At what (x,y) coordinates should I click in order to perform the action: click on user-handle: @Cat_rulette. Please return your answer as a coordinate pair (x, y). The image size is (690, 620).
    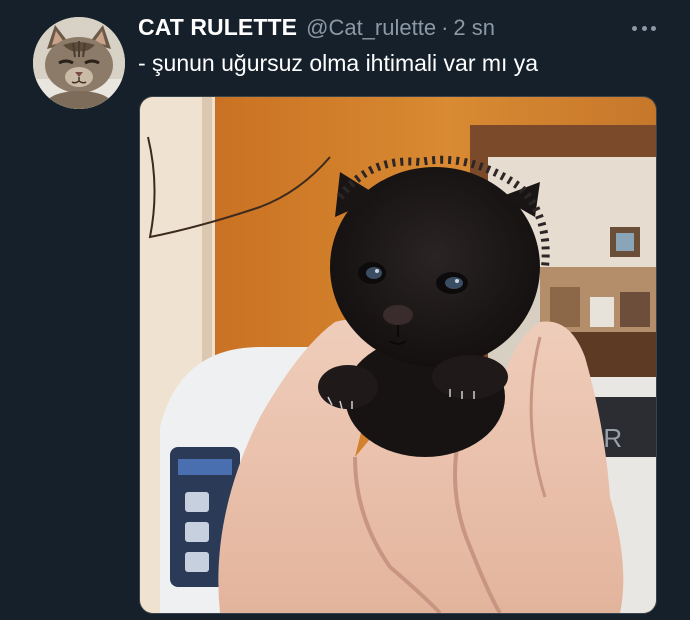
    Looking at the image, I should click on (371, 28).